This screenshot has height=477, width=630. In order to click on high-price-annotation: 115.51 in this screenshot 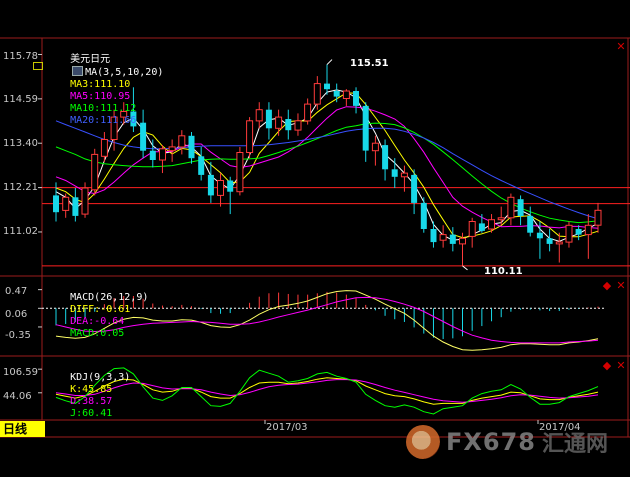, I will do `click(369, 63)`.